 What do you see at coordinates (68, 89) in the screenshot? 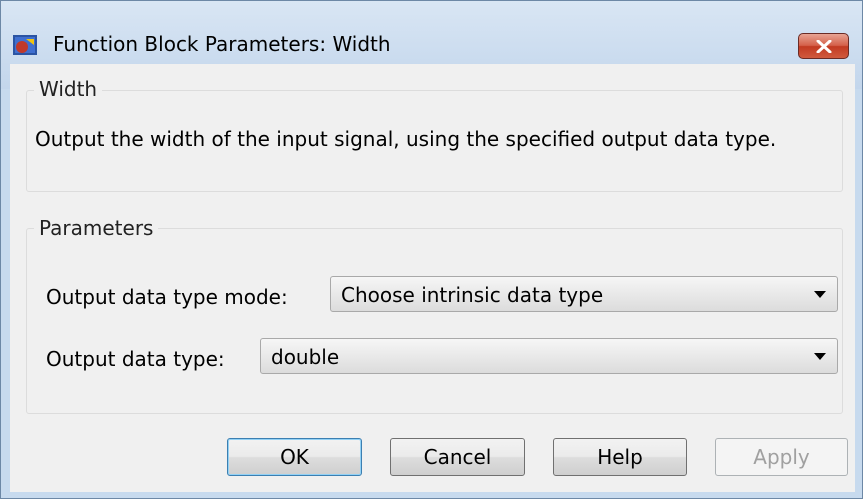
I see `description-group-legend: Width` at bounding box center [68, 89].